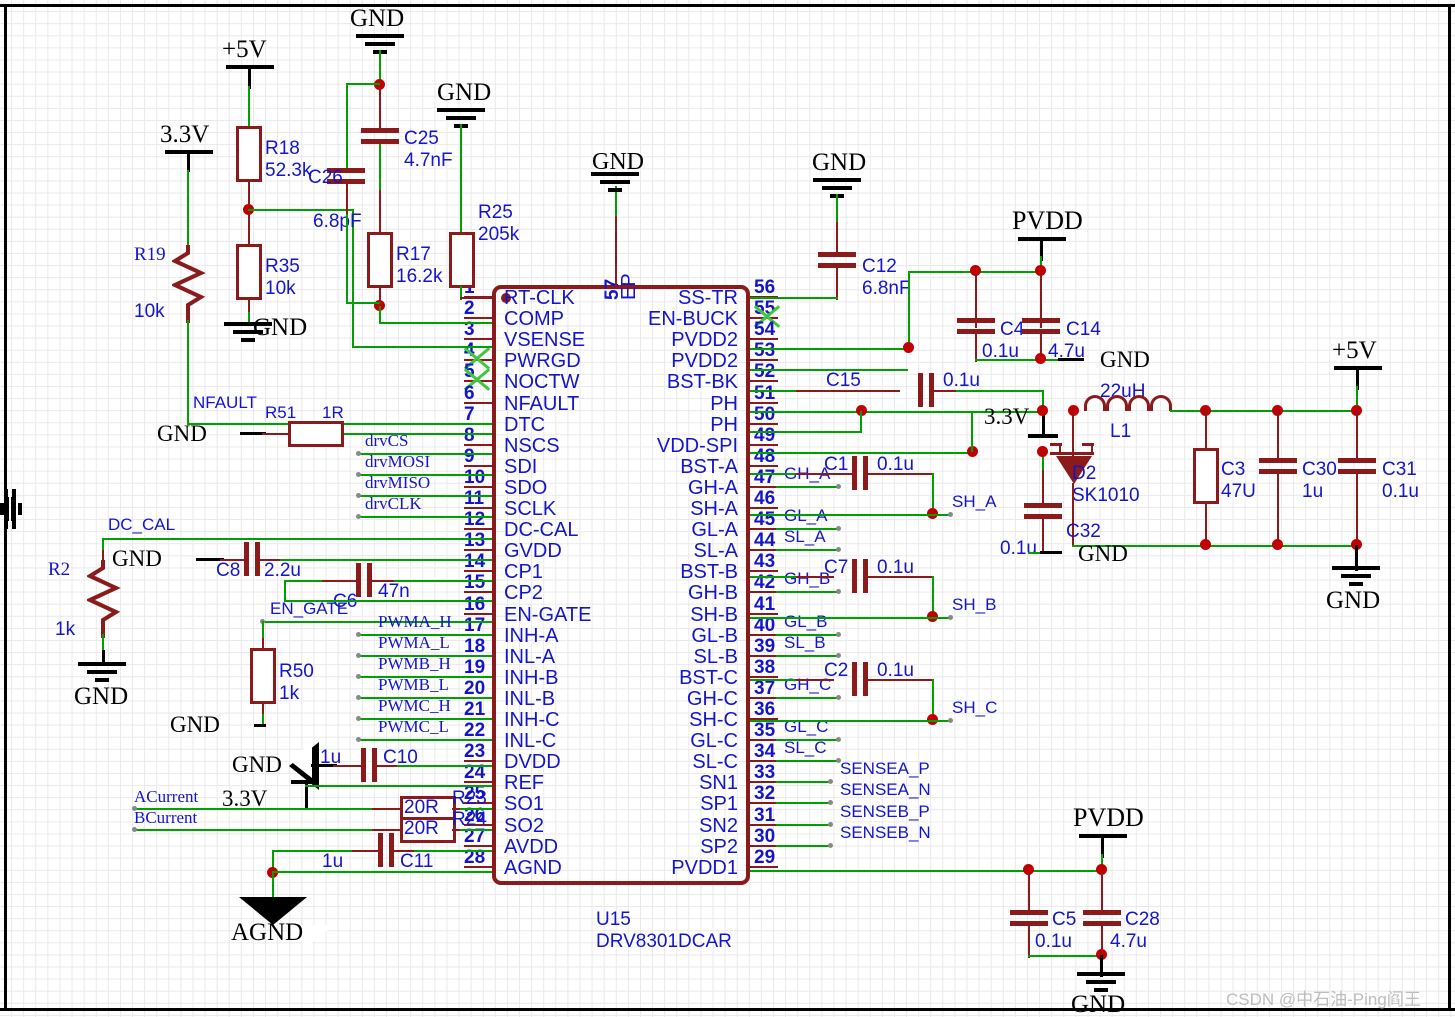  I want to click on pin-number-30: 30, so click(765, 836).